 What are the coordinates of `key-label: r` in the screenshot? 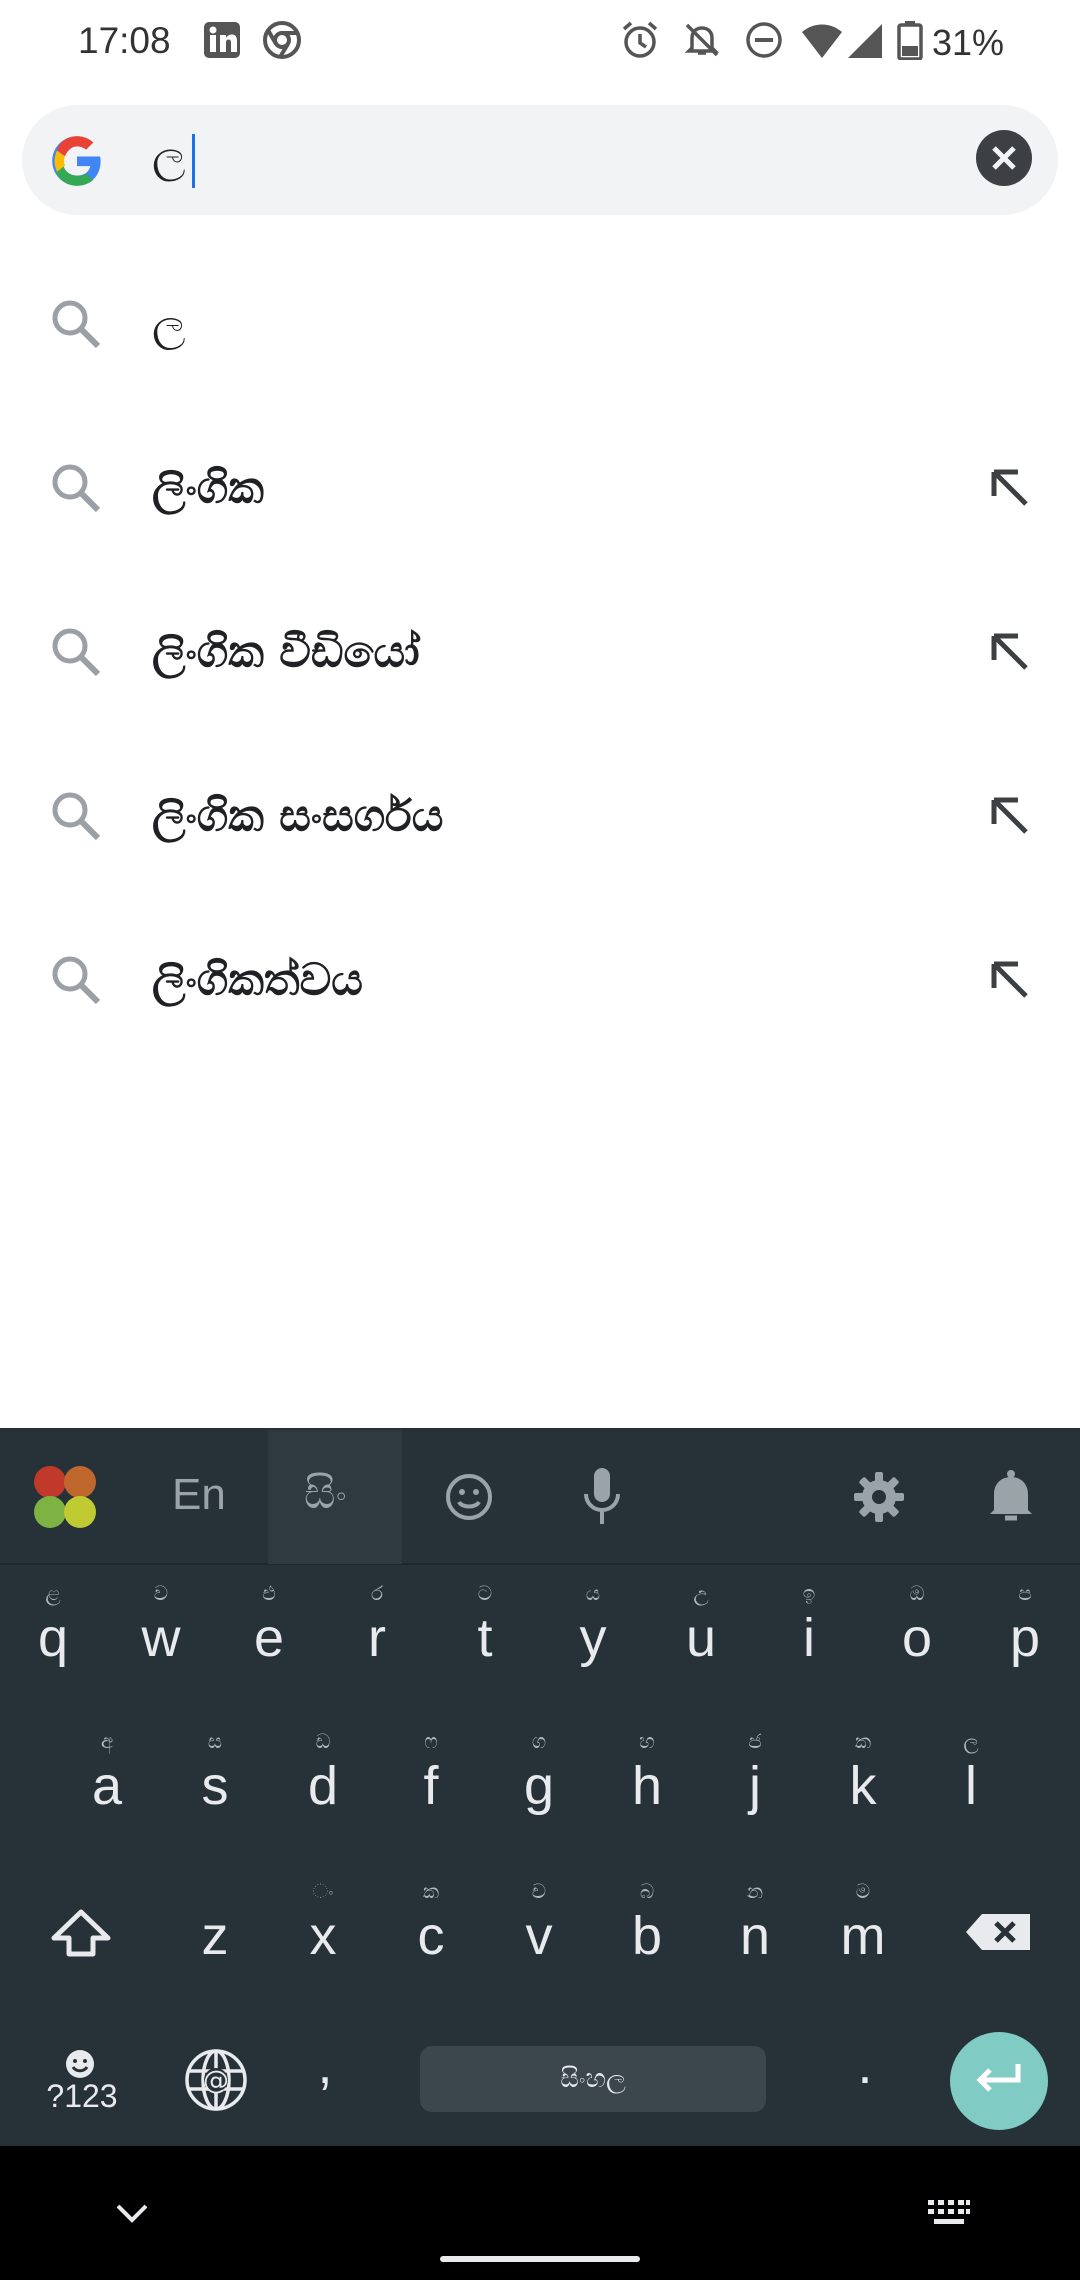 It's located at (377, 1638).